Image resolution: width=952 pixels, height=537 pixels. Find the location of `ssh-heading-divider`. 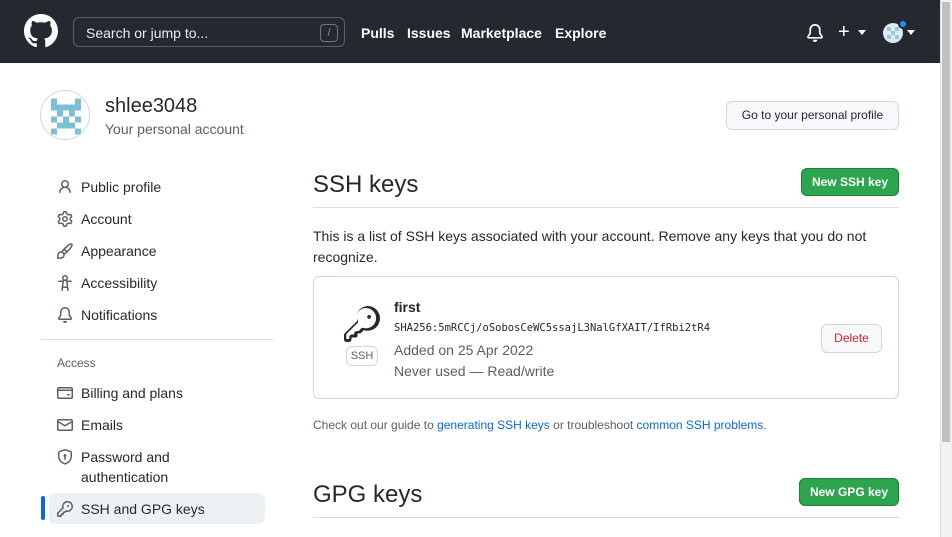

ssh-heading-divider is located at coordinates (606, 207).